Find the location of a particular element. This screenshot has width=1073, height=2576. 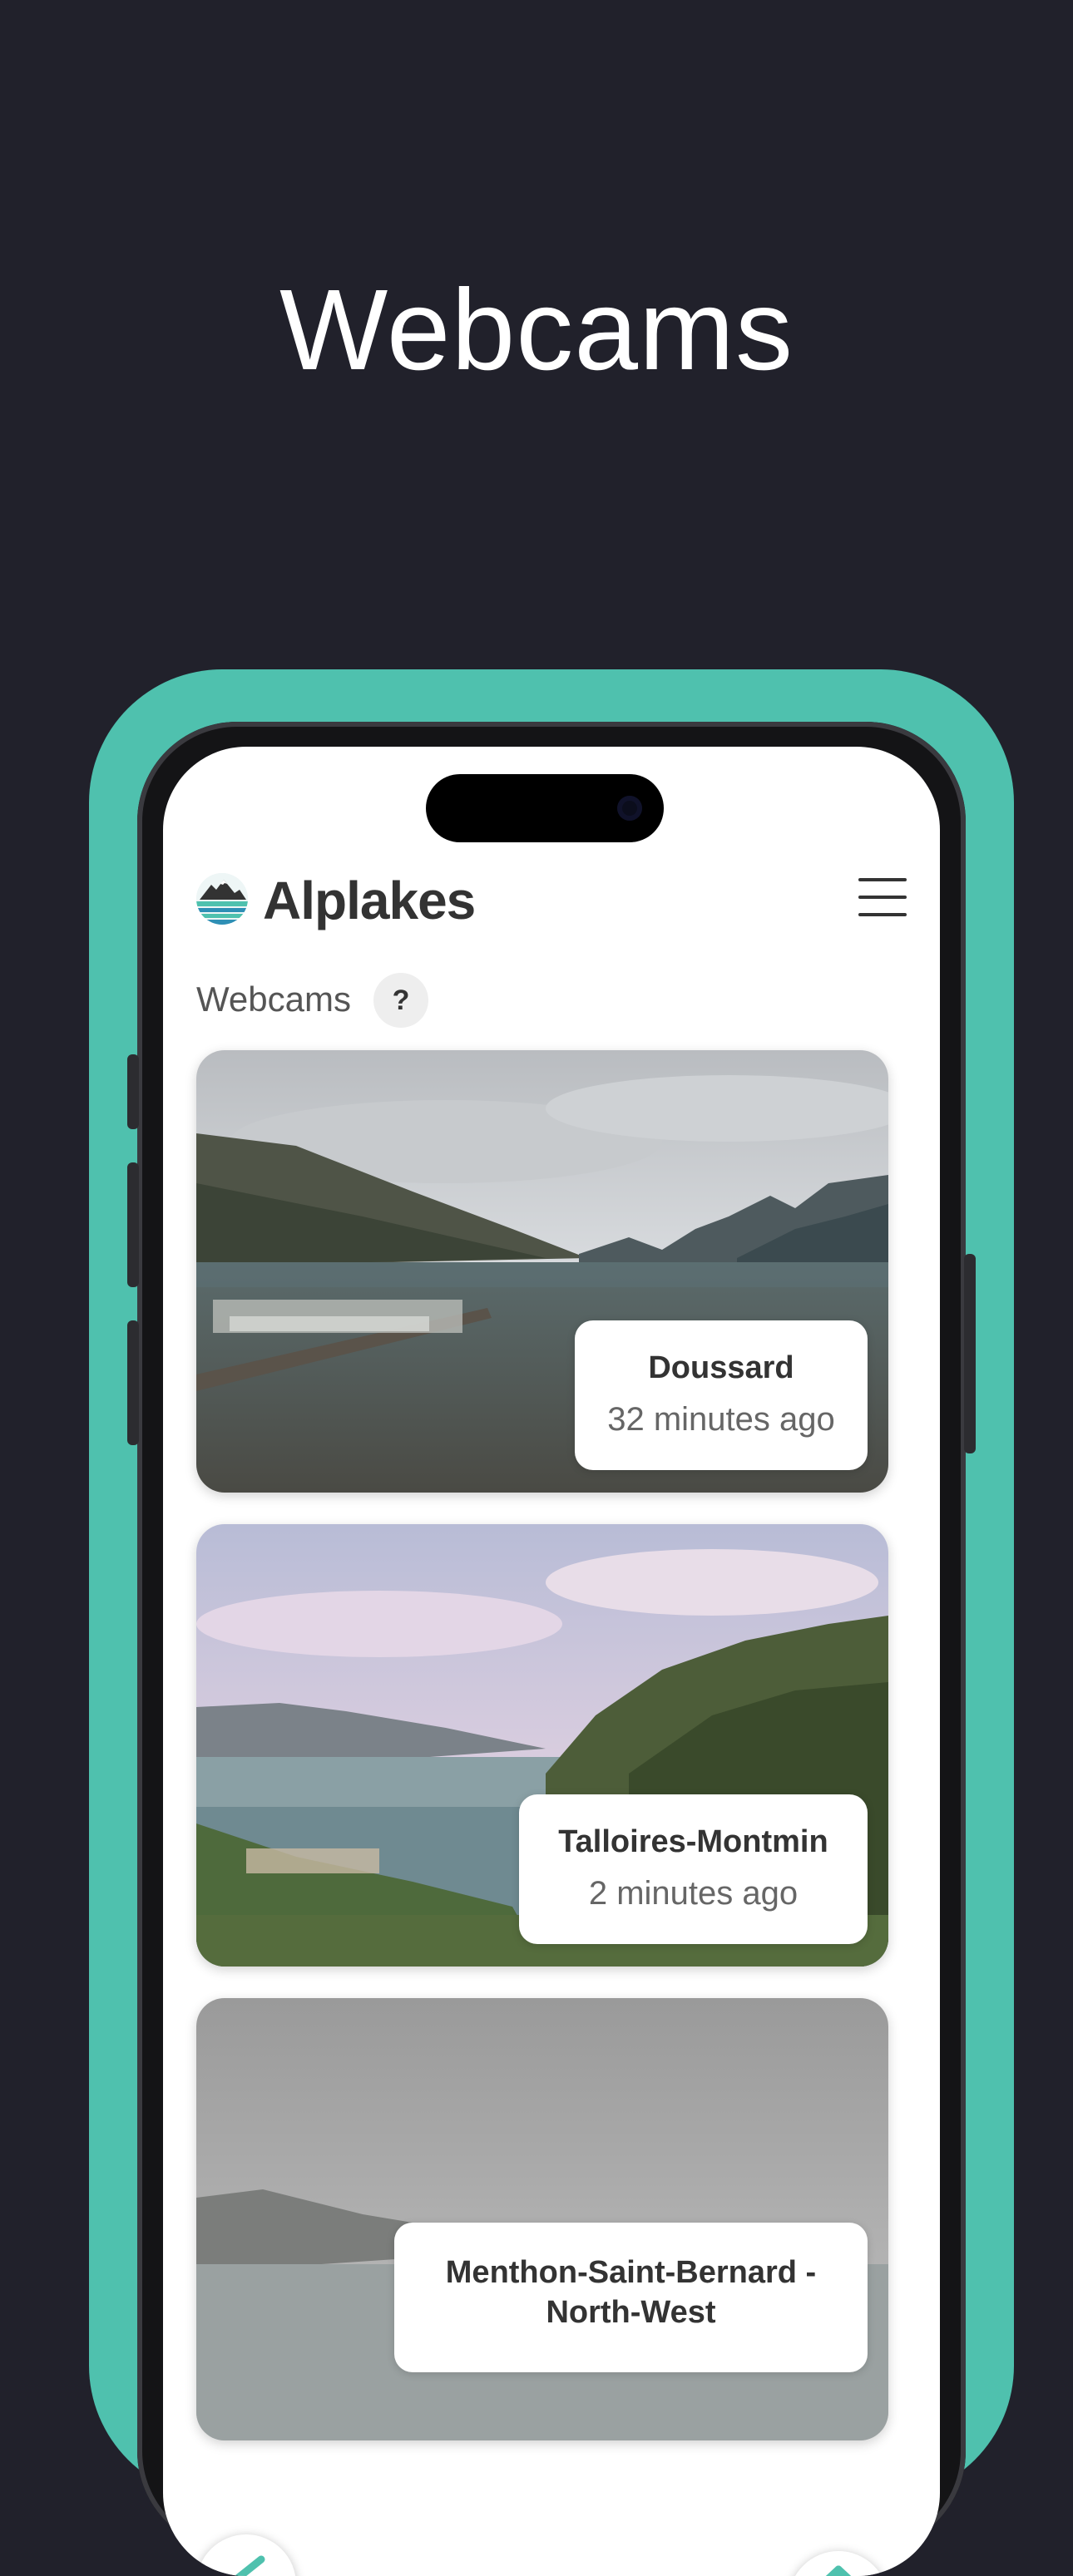

webcam-card-doussard: Doussard 32 minutes ago is located at coordinates (542, 1271).